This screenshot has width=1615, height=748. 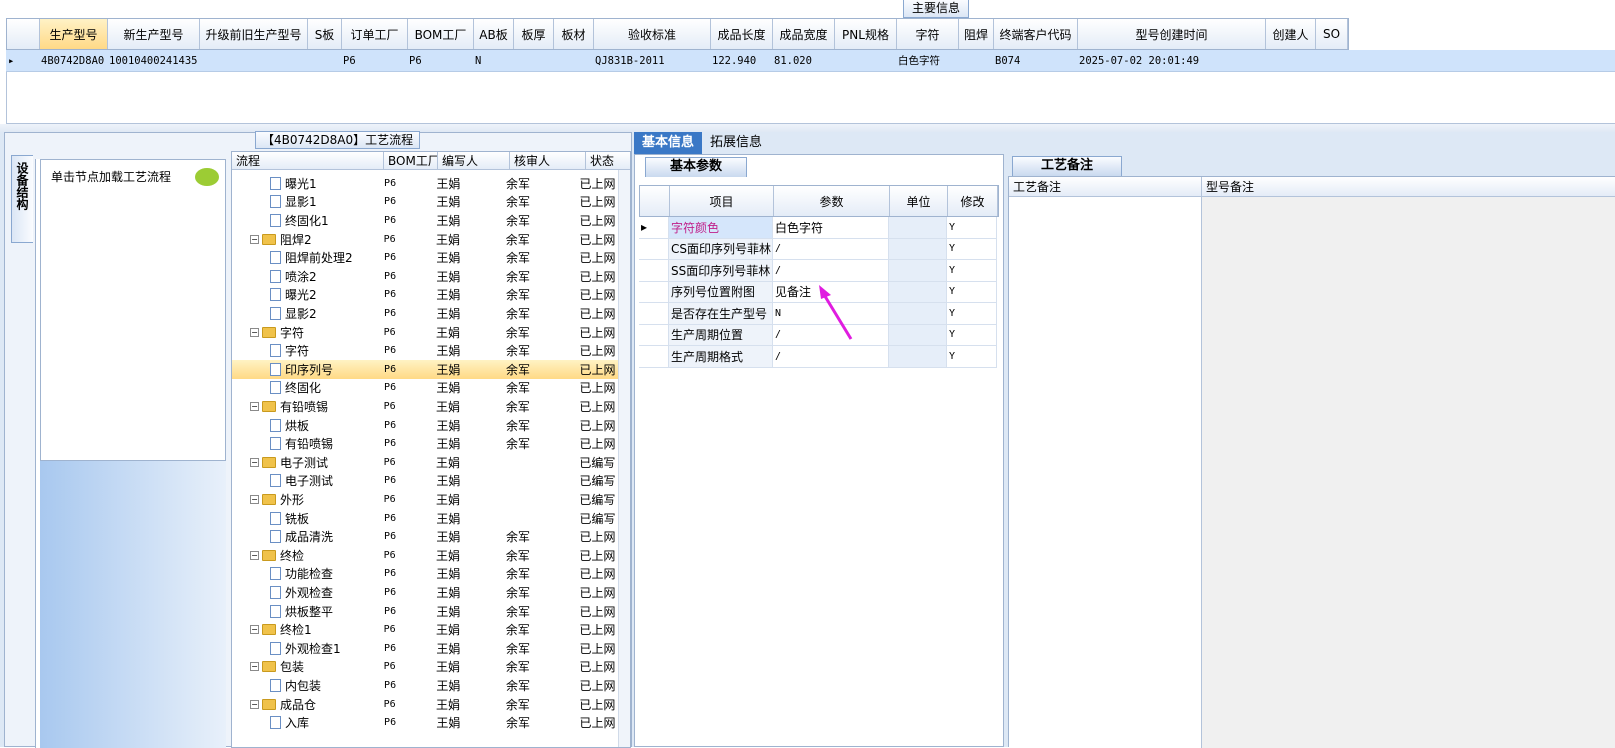 I want to click on tree-row: 印序列号 P6 王娟 余军 已上网, so click(x=426, y=369).